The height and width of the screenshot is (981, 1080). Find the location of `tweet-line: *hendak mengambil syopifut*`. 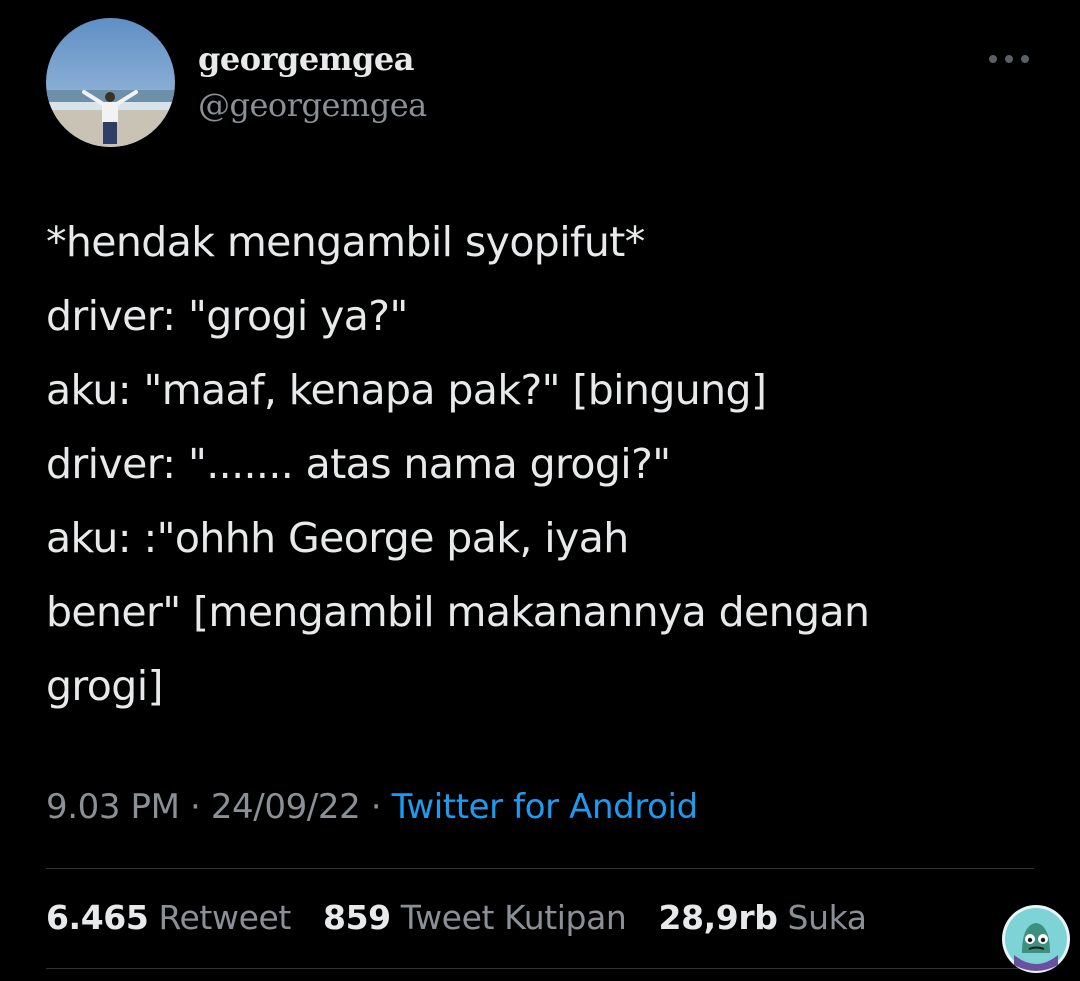

tweet-line: *hendak mengambil syopifut* is located at coordinates (345, 242).